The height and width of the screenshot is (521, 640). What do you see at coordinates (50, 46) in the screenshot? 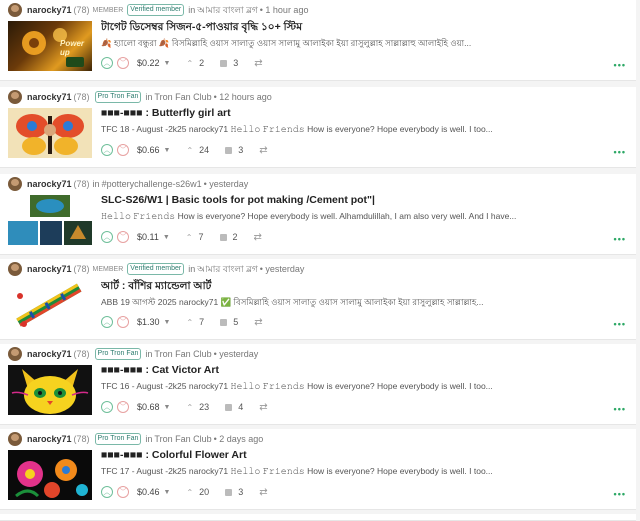
I see `post-thumbnail: Power up` at bounding box center [50, 46].